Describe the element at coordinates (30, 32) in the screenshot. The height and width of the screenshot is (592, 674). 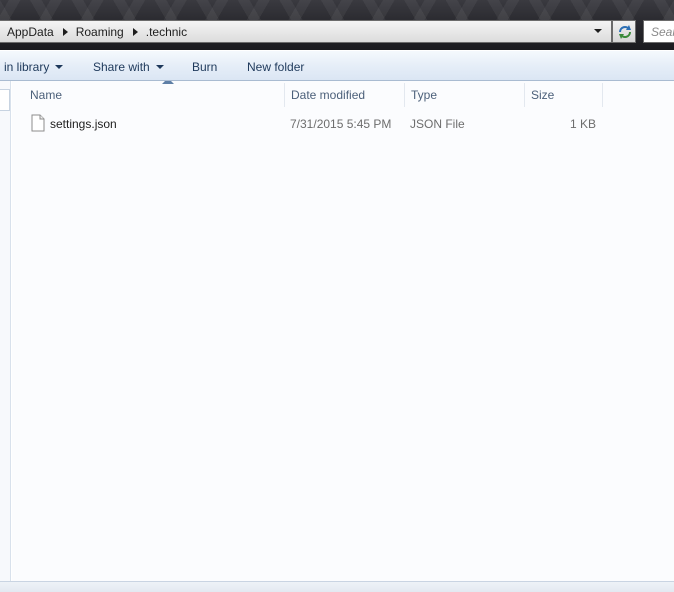
I see `breadcrumb-appdata: AppData` at that location.